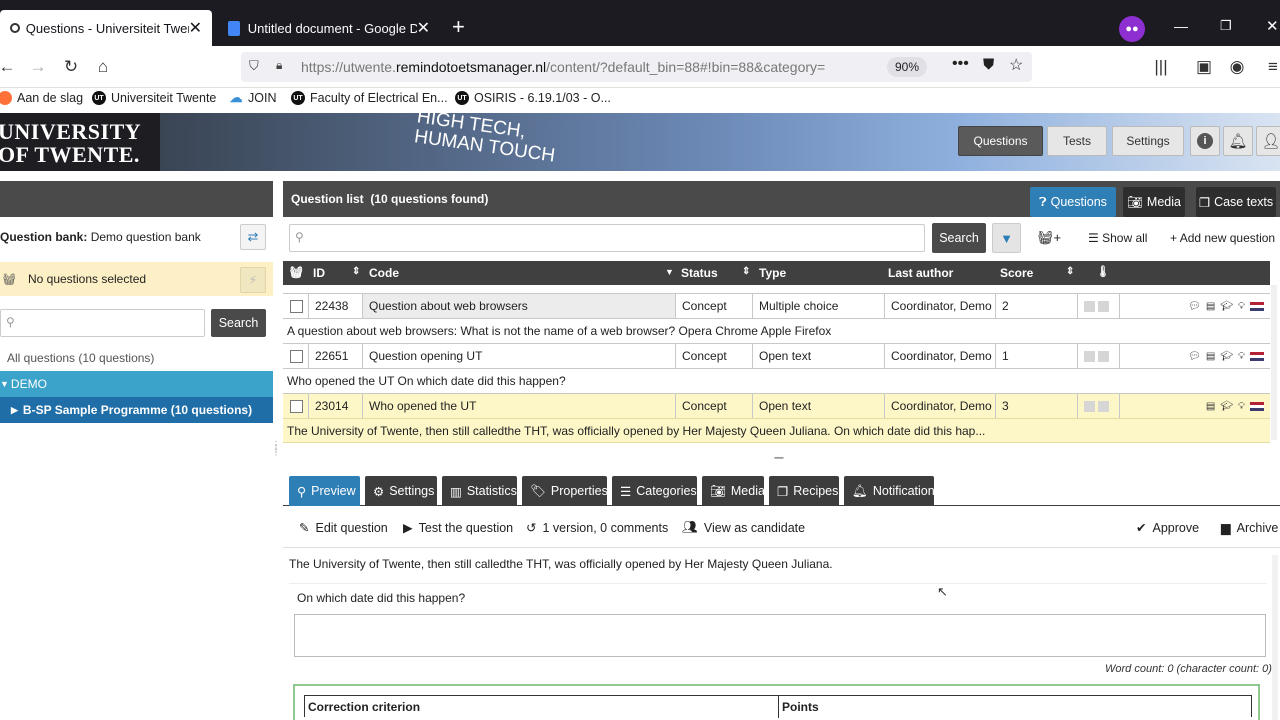 This screenshot has width=1280, height=720. What do you see at coordinates (136, 410) in the screenshot?
I see `tree-item-programme: ▶ B-SP Sample Programme (10 questions)` at bounding box center [136, 410].